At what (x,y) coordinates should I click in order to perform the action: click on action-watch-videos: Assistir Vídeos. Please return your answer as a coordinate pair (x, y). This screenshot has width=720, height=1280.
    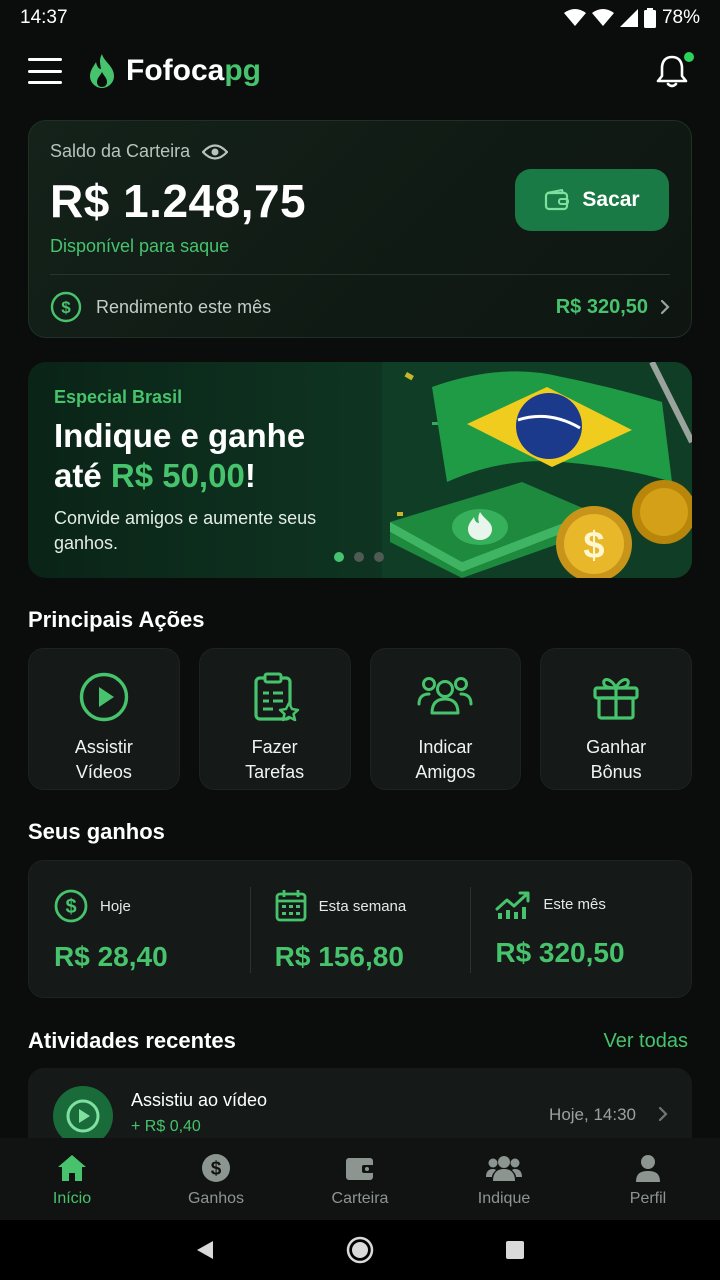
    Looking at the image, I should click on (104, 719).